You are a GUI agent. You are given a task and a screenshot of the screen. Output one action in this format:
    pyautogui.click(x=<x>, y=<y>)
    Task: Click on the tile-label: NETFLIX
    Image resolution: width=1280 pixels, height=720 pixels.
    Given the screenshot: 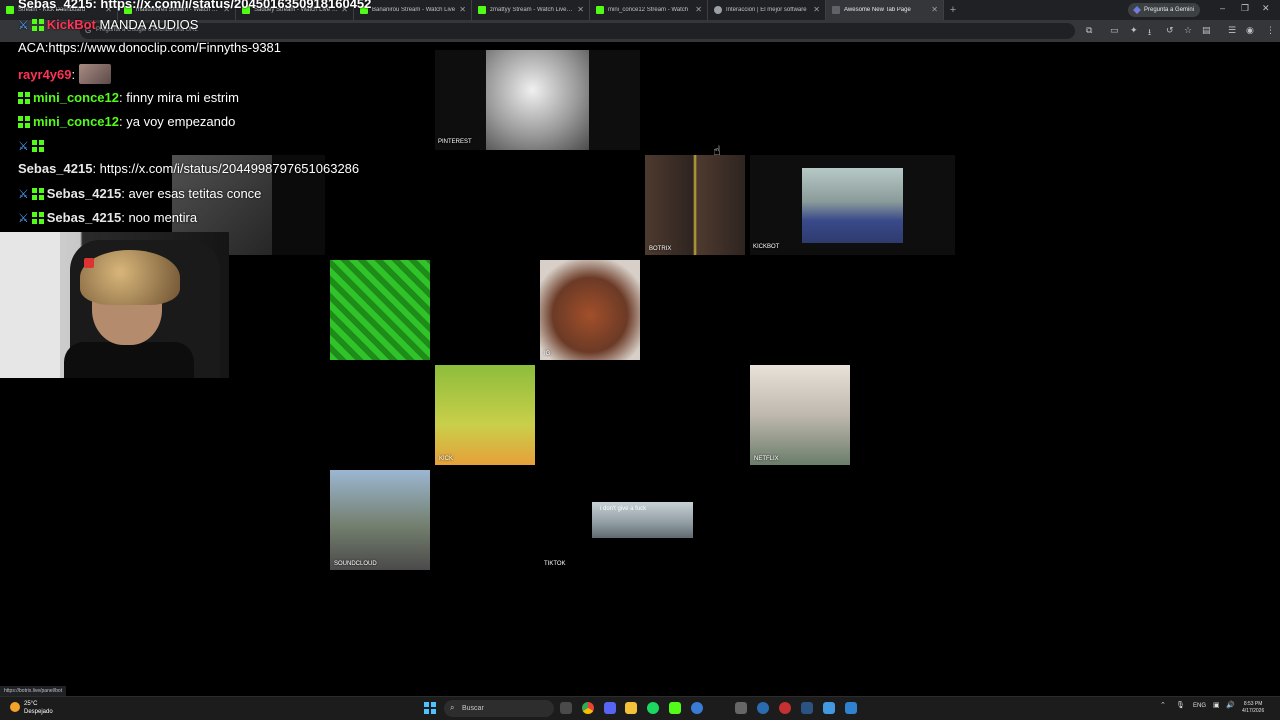 What is the action you would take?
    pyautogui.click(x=766, y=459)
    